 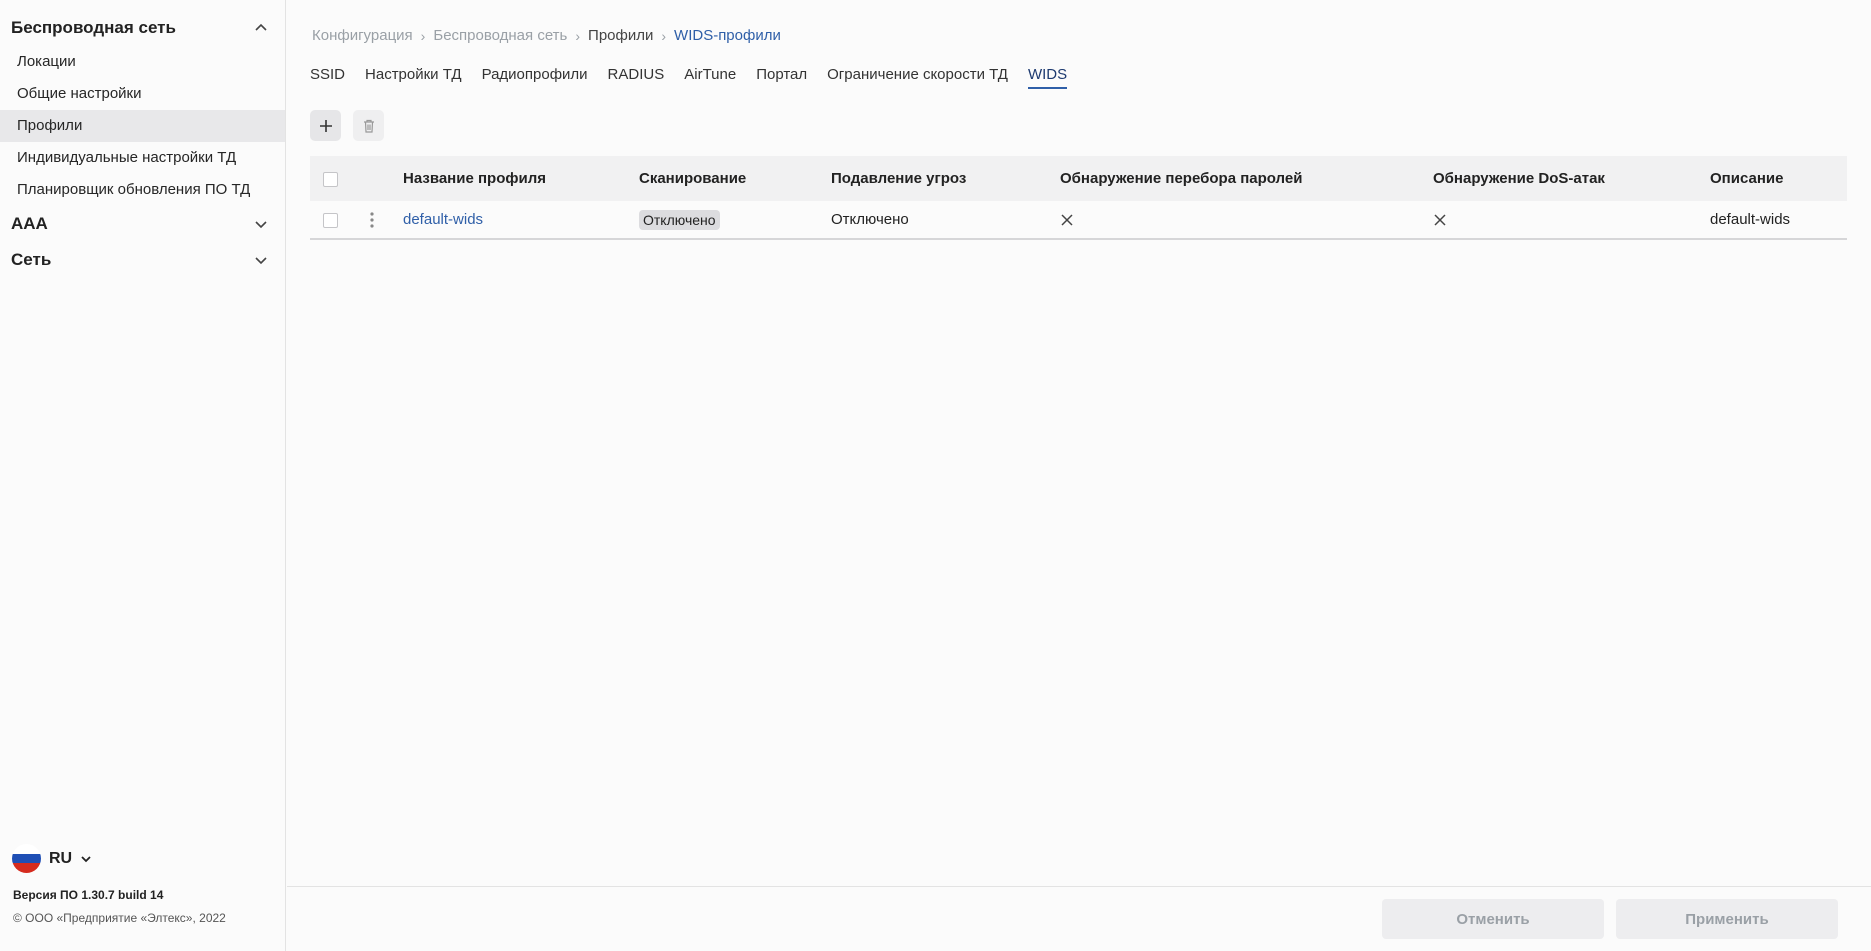 What do you see at coordinates (679, 219) in the screenshot?
I see `status-badge: Отключено` at bounding box center [679, 219].